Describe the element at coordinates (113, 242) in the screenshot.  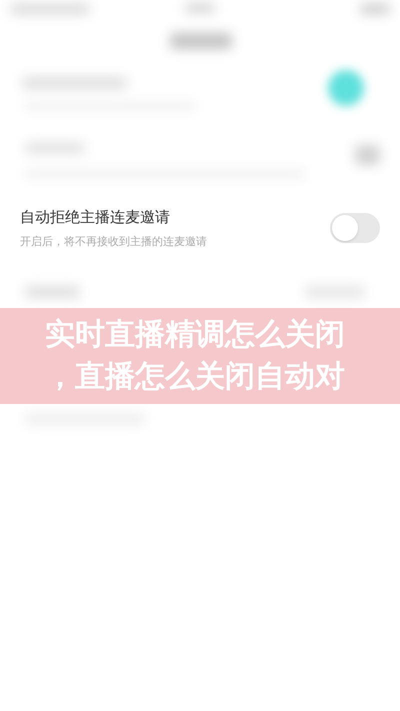
I see `setting-description: 开启后，将不再接收到主播的连麦邀请` at that location.